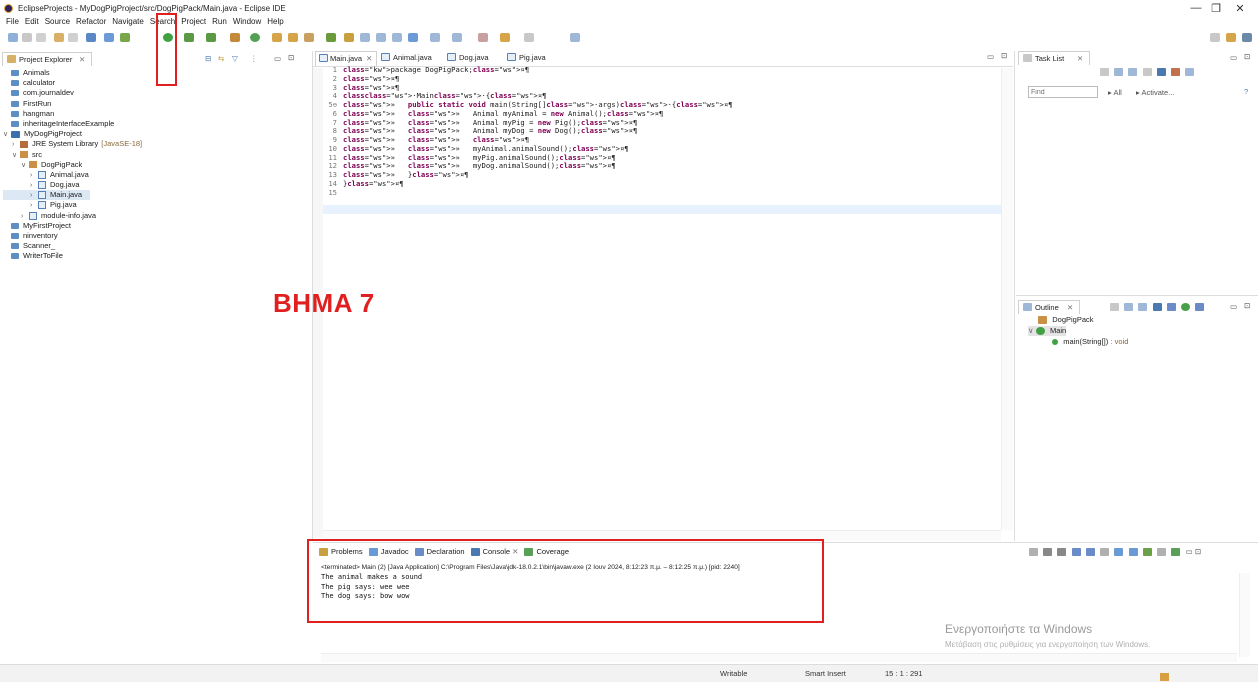 The image size is (1258, 682). Describe the element at coordinates (365, 37) in the screenshot. I see `show-whitespace-icon` at that location.